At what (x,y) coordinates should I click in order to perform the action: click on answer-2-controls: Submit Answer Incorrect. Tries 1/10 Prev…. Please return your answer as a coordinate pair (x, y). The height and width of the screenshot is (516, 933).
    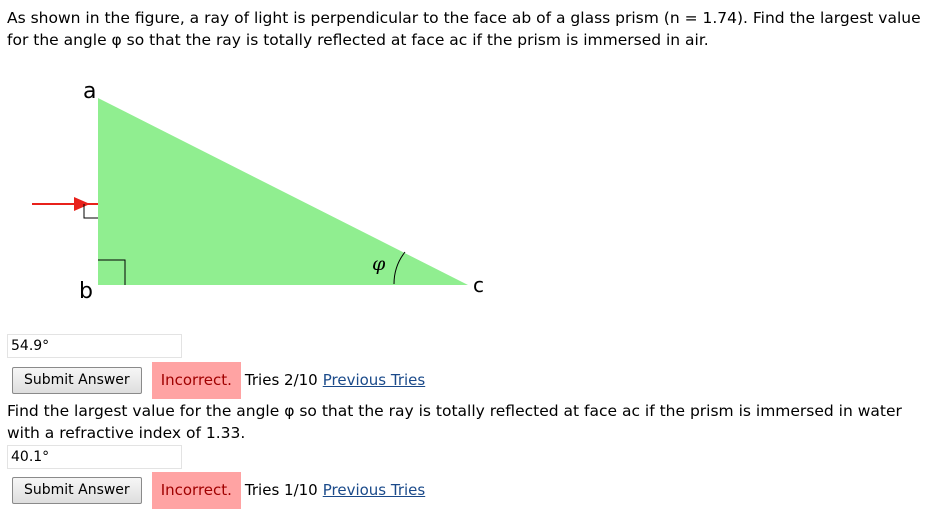
    Looking at the image, I should click on (218, 490).